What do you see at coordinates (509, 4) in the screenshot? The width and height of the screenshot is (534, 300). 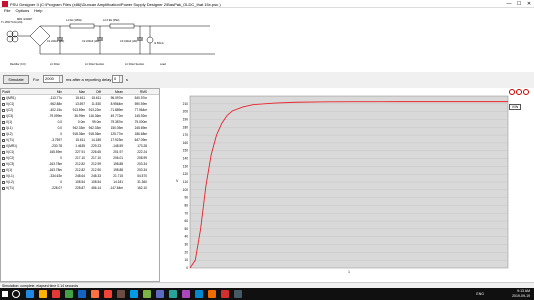 I see `minimize-button: —` at bounding box center [509, 4].